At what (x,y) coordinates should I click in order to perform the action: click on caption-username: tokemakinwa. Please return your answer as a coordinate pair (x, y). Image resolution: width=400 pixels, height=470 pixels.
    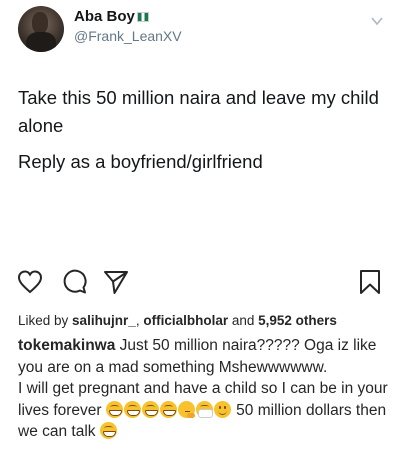
    Looking at the image, I should click on (66, 345).